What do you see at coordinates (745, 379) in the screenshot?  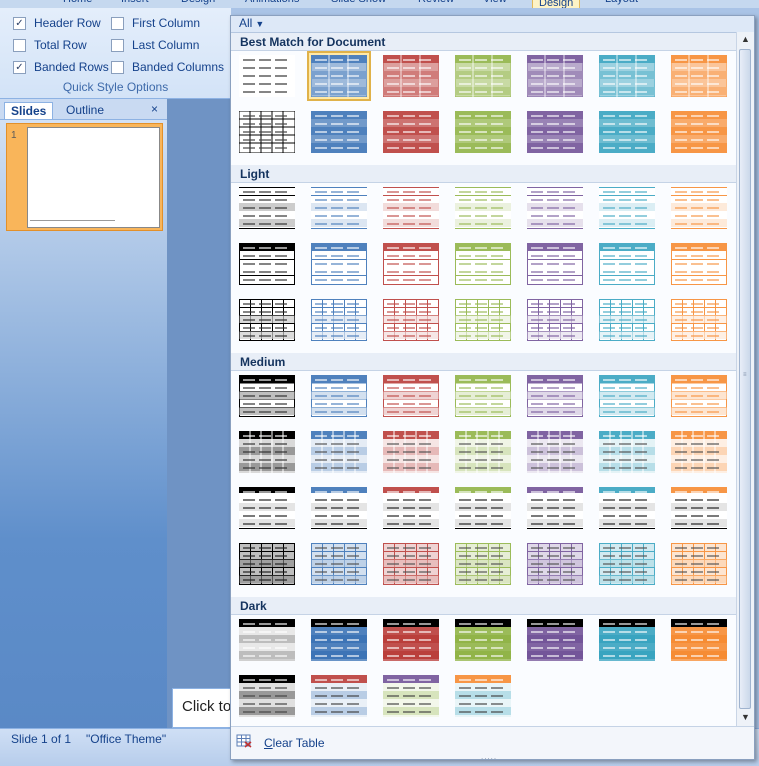 I see `scrollbar-thumb: ≡` at bounding box center [745, 379].